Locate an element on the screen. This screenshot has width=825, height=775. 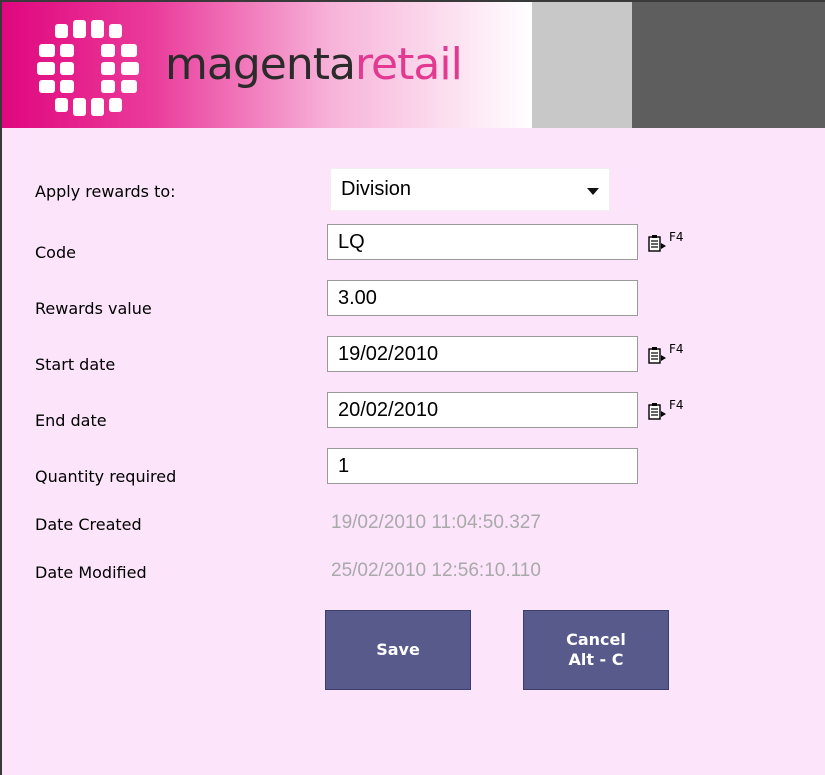
cancel-button: Cancel Alt - C is located at coordinates (596, 650).